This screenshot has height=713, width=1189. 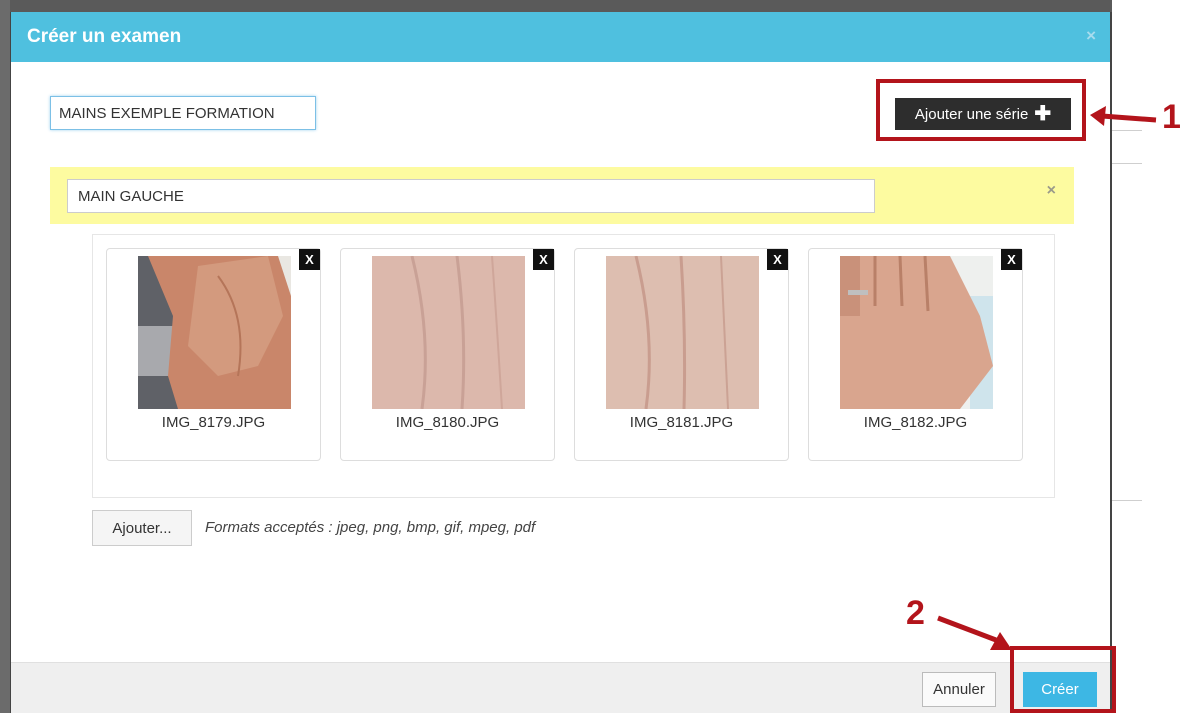 I want to click on add-series-label: Ajouter une série, so click(x=971, y=114).